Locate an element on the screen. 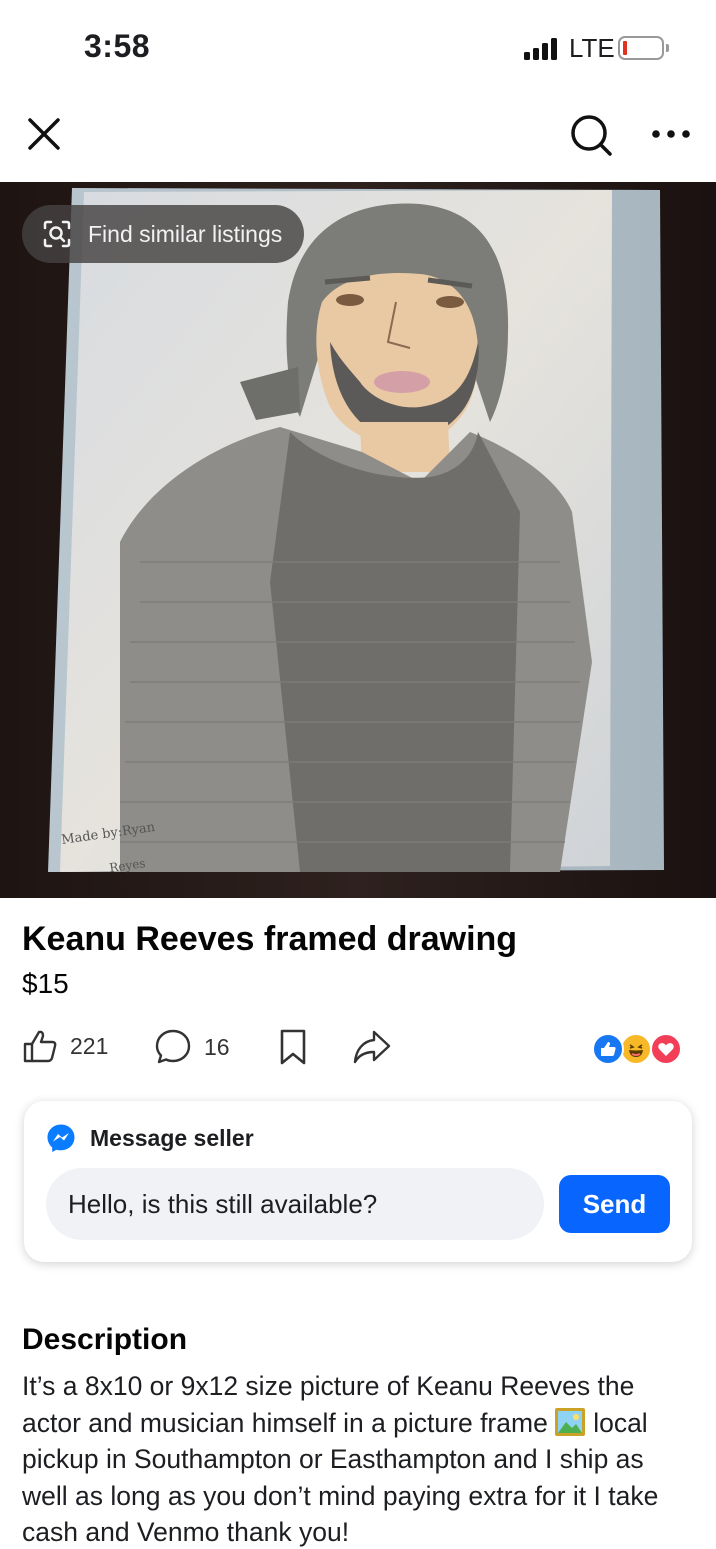 Image resolution: width=716 pixels, height=1549 pixels. find-similar-label: Find similar listings is located at coordinates (185, 233).